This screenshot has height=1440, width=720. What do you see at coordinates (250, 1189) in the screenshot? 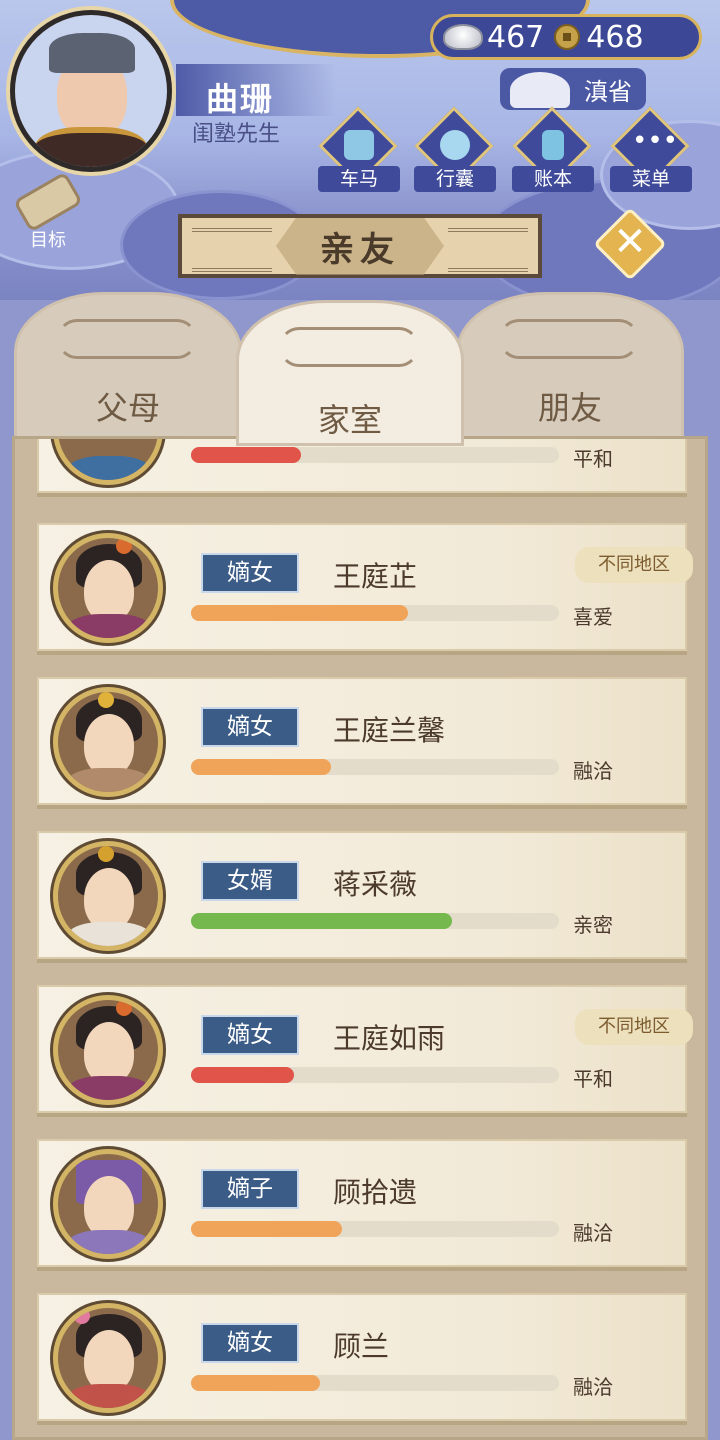
I see `role-tag: 嫡子` at bounding box center [250, 1189].